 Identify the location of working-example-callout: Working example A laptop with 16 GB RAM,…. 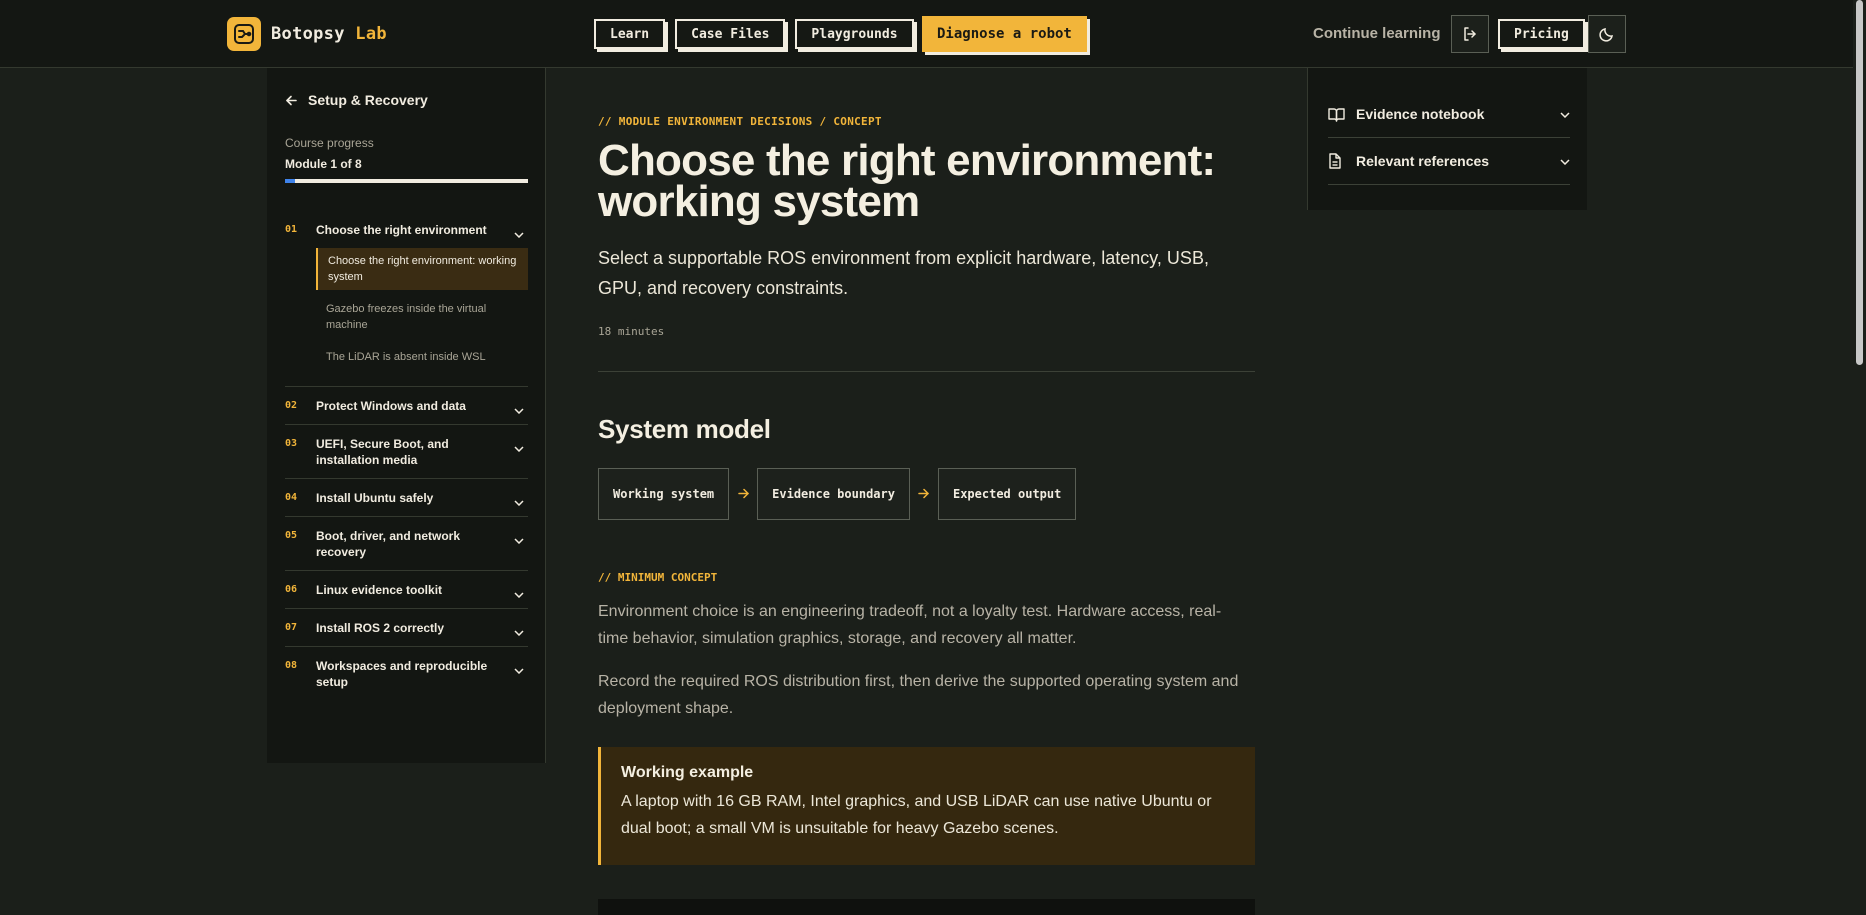
(926, 806).